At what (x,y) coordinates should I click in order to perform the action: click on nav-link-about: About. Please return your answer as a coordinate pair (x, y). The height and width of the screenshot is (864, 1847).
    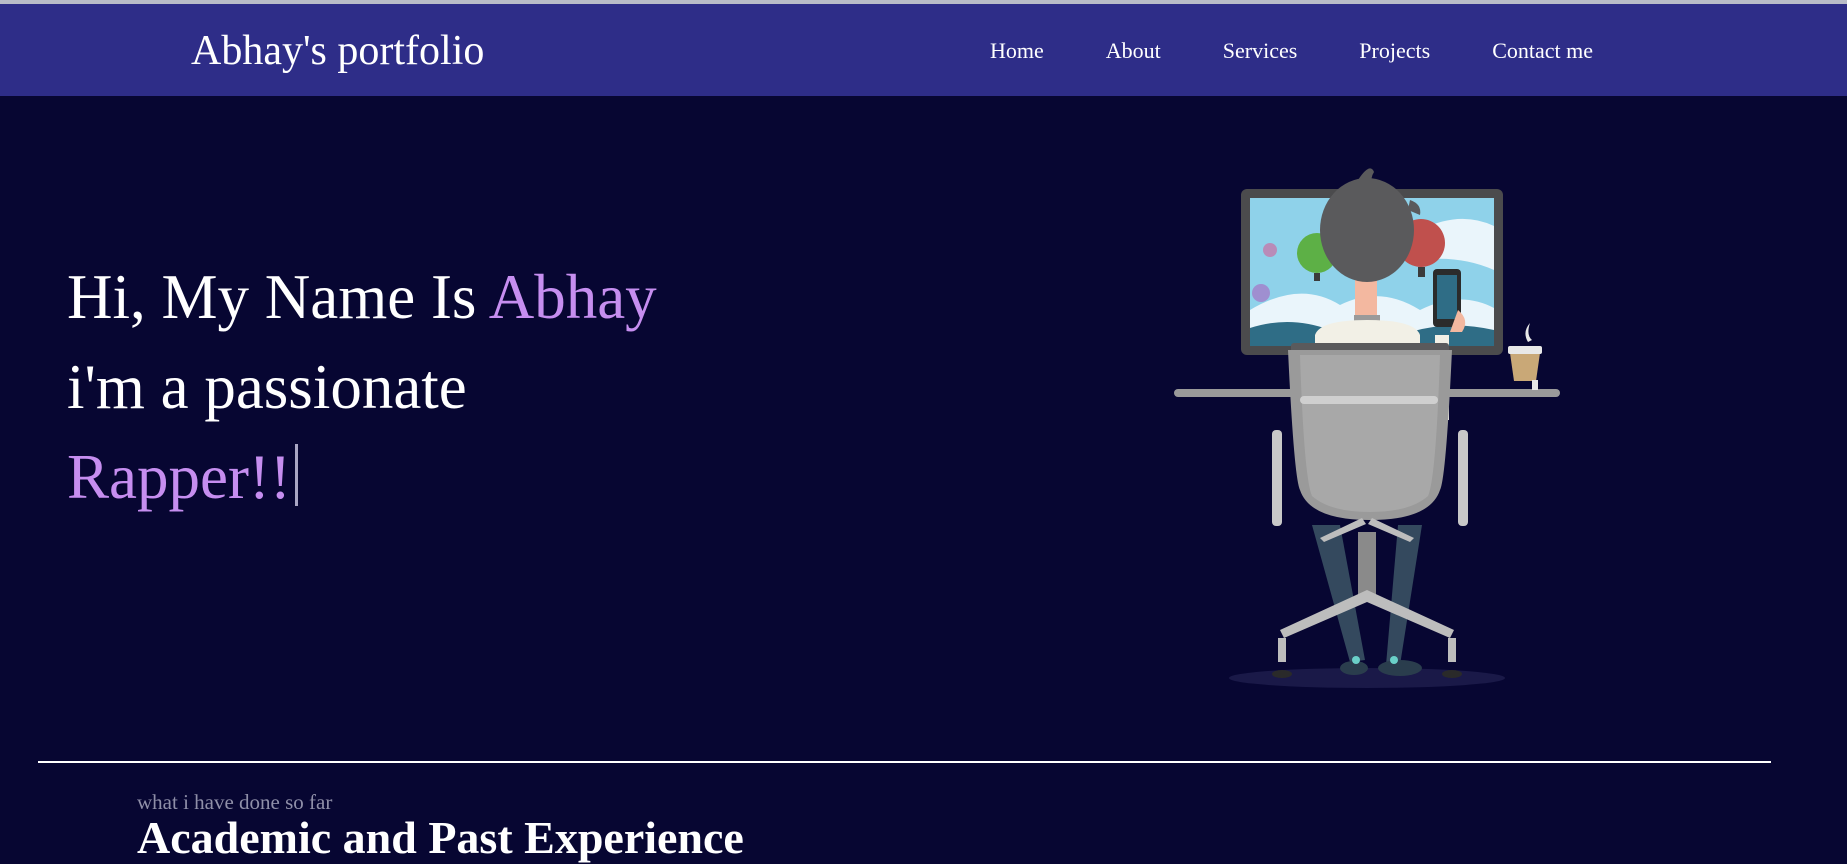
    Looking at the image, I should click on (1133, 51).